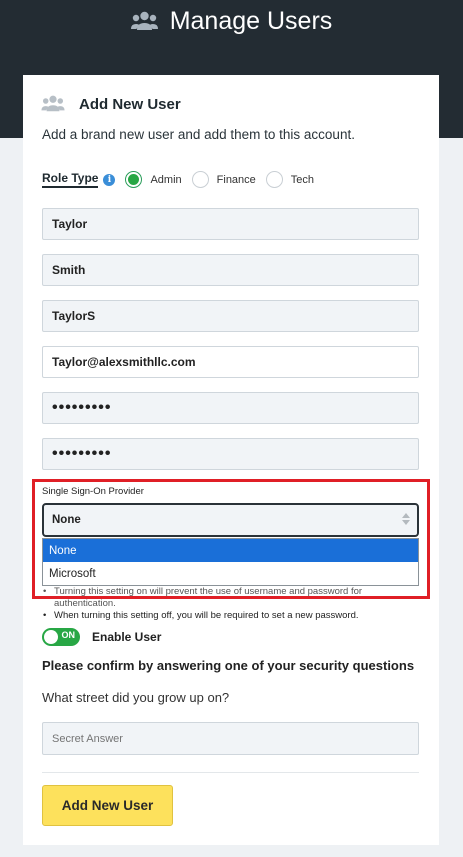  I want to click on divider, so click(230, 772).